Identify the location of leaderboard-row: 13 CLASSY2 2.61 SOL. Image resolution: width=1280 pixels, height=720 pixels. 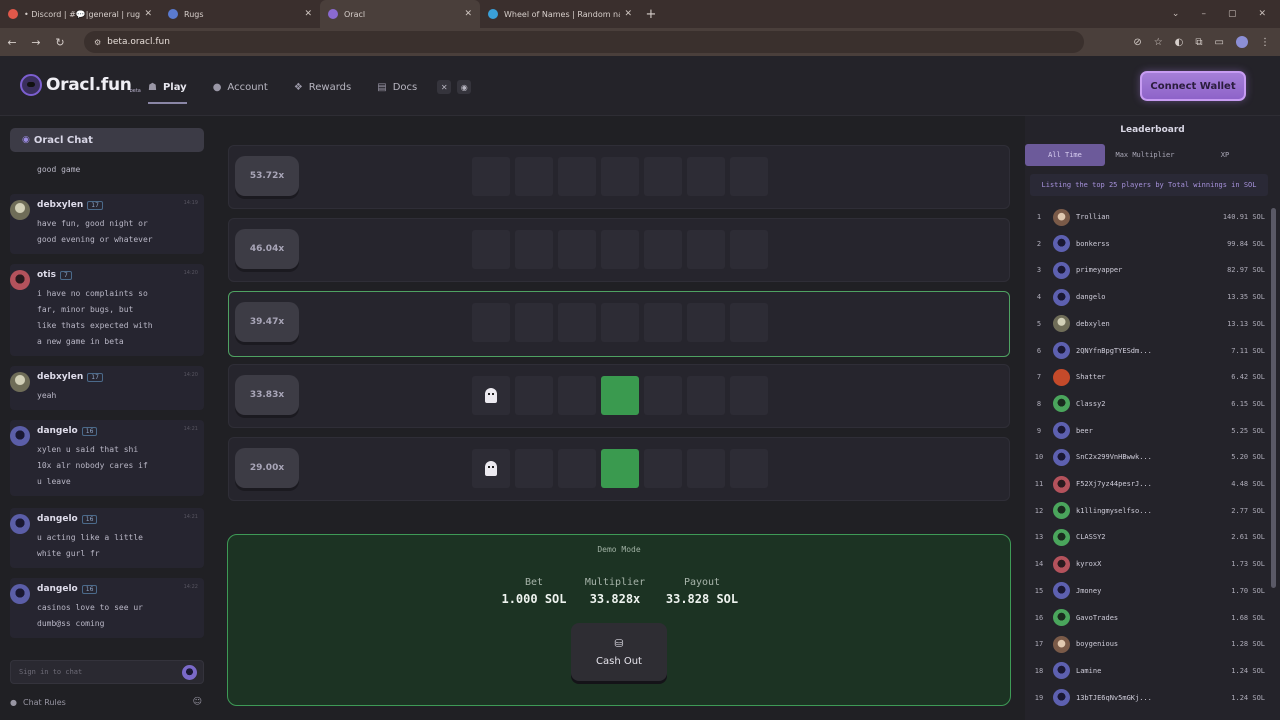
(1145, 537).